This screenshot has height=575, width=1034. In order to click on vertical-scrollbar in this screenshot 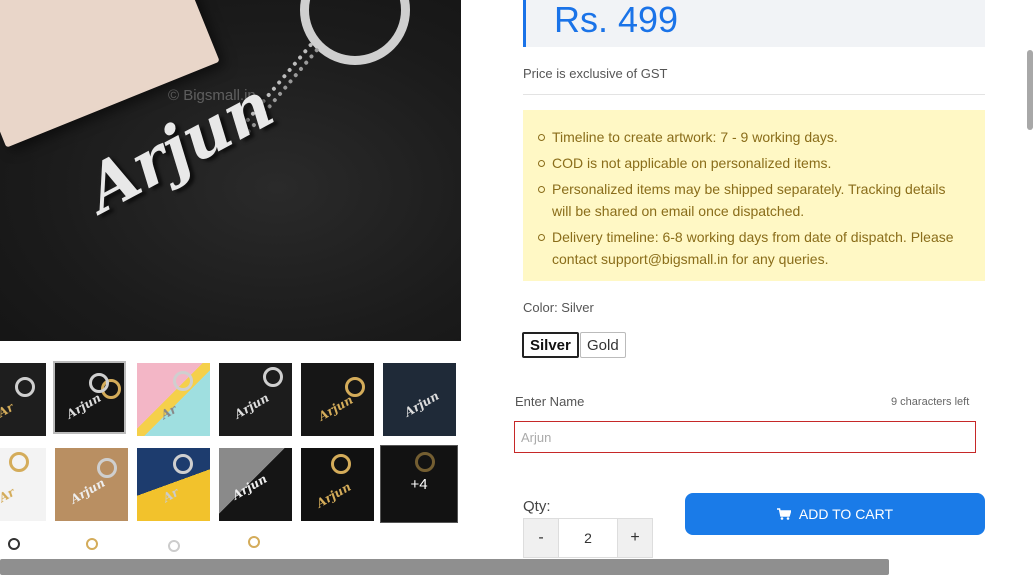, I will do `click(1030, 90)`.